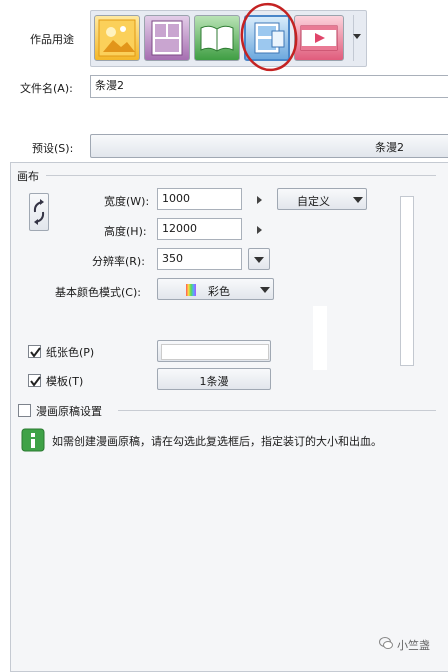  What do you see at coordinates (320, 338) in the screenshot?
I see `preview-highlight` at bounding box center [320, 338].